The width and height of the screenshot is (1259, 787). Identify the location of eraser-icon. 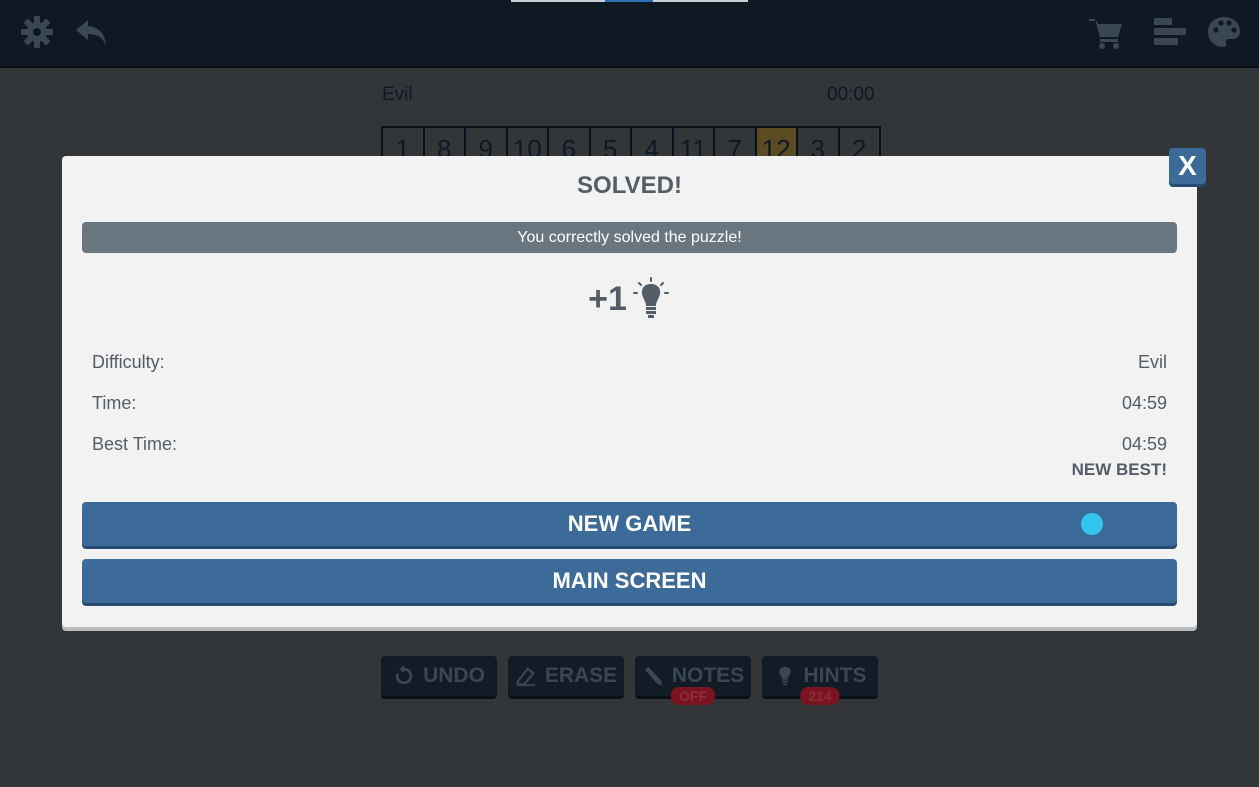
(525, 677).